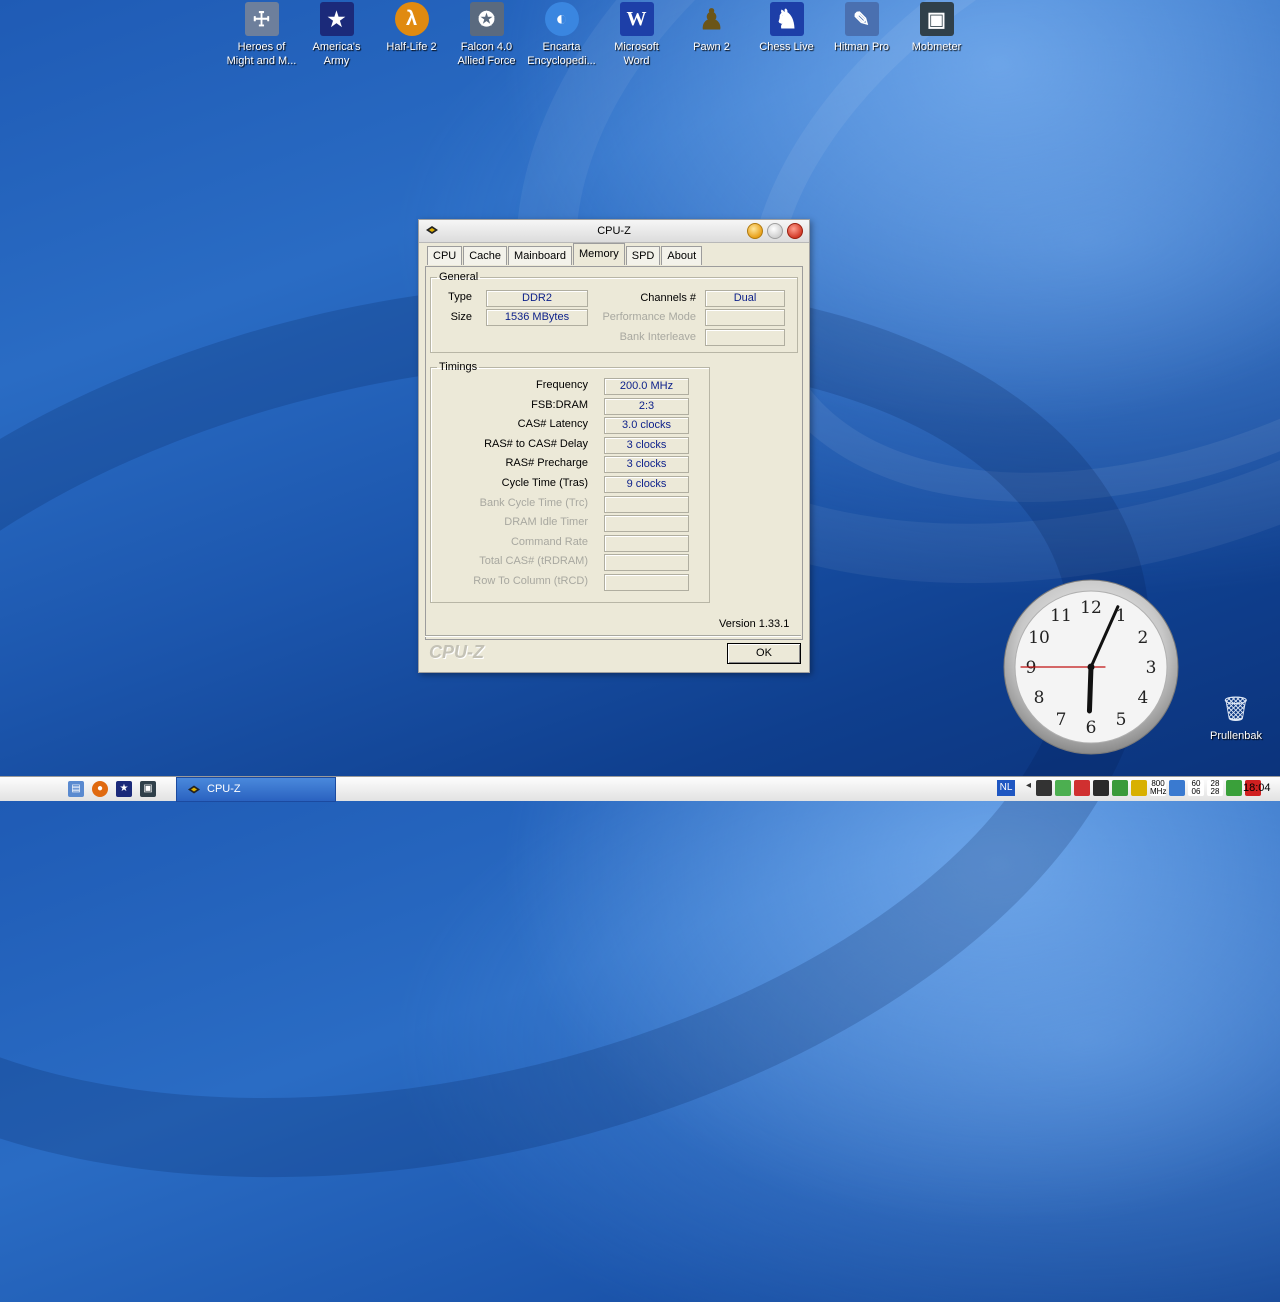  I want to click on maximize-button, so click(775, 231).